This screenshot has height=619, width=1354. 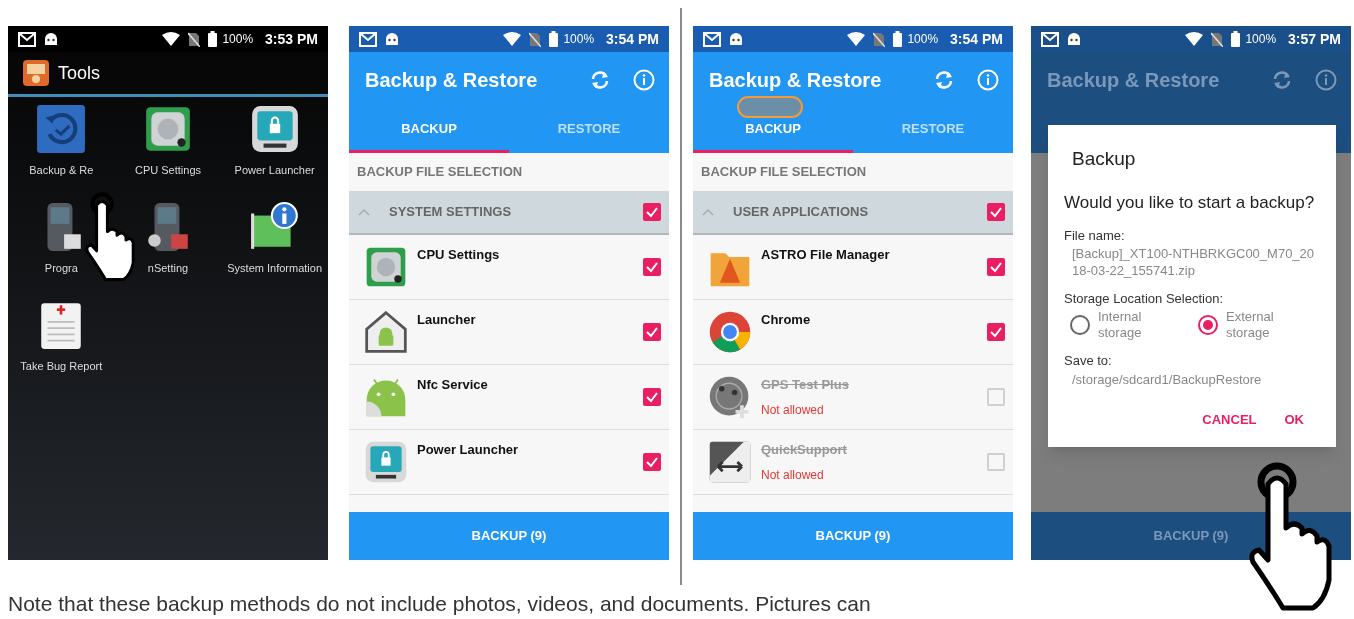 What do you see at coordinates (770, 107) in the screenshot?
I see `touch-indicator` at bounding box center [770, 107].